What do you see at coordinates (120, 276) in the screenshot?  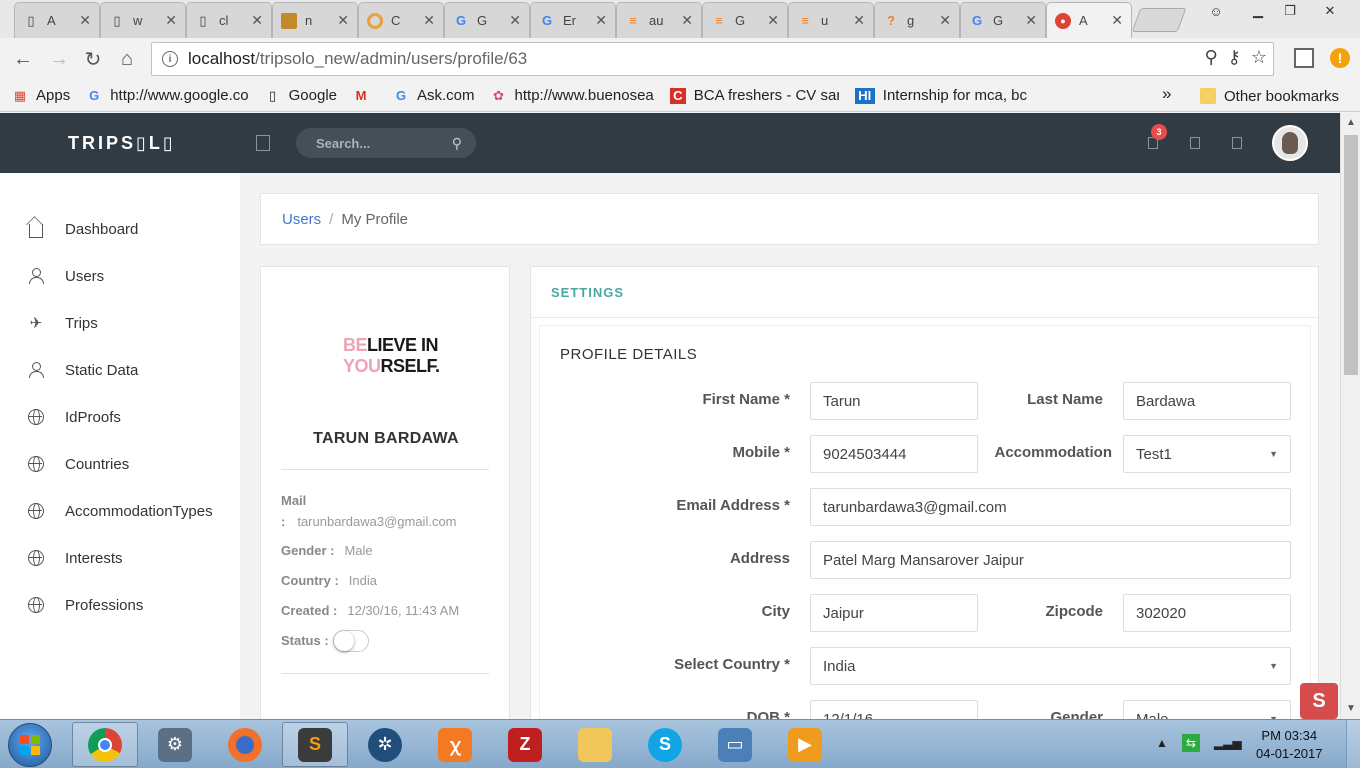 I see `sidebar-item-users: Users` at bounding box center [120, 276].